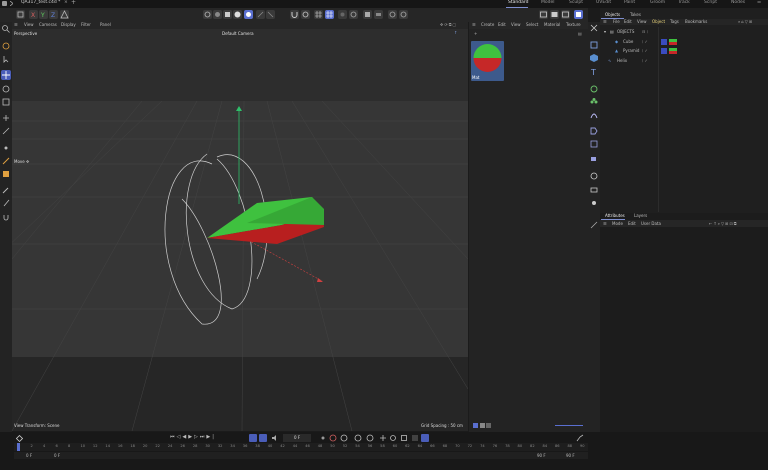  Describe the element at coordinates (68, 25) in the screenshot. I see `viewport-menu-display: Display` at that location.